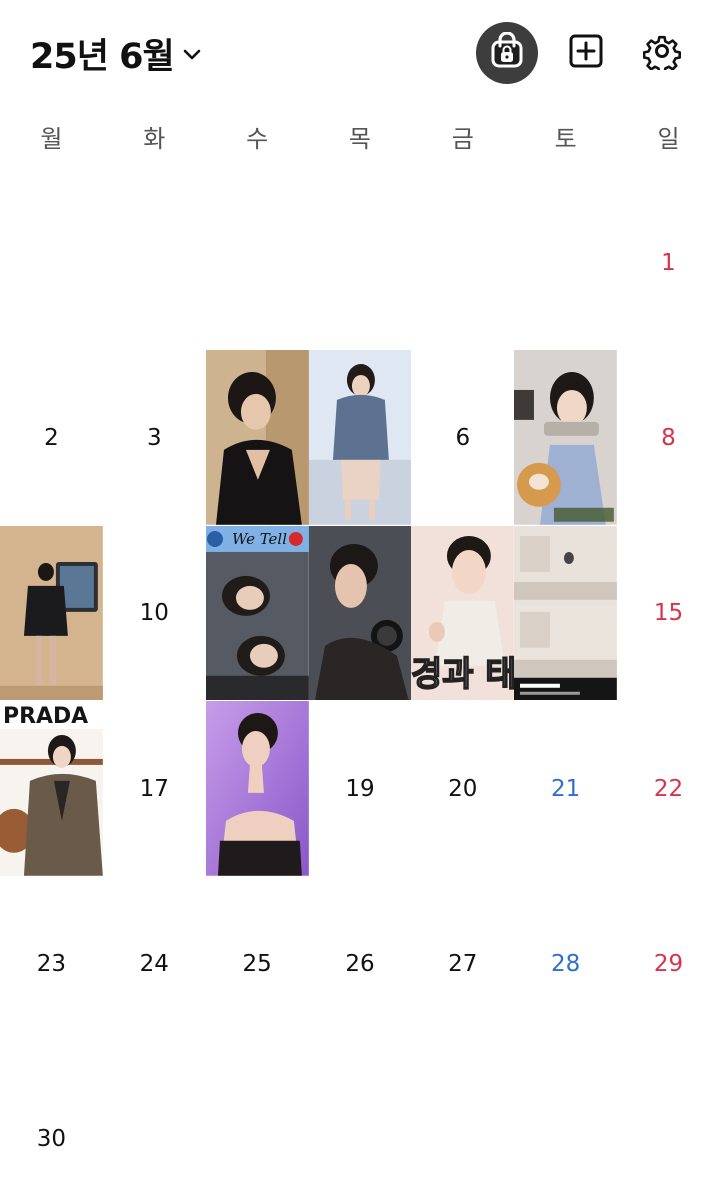  I want to click on day-cell-24: 24, so click(154, 963).